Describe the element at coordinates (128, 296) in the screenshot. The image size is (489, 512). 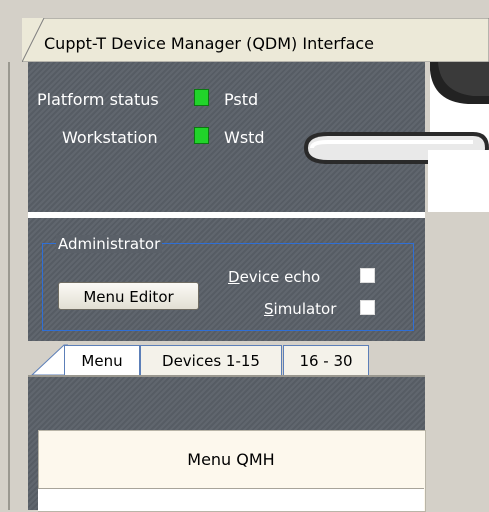
I see `menu-editor-button: Menu Editor` at that location.